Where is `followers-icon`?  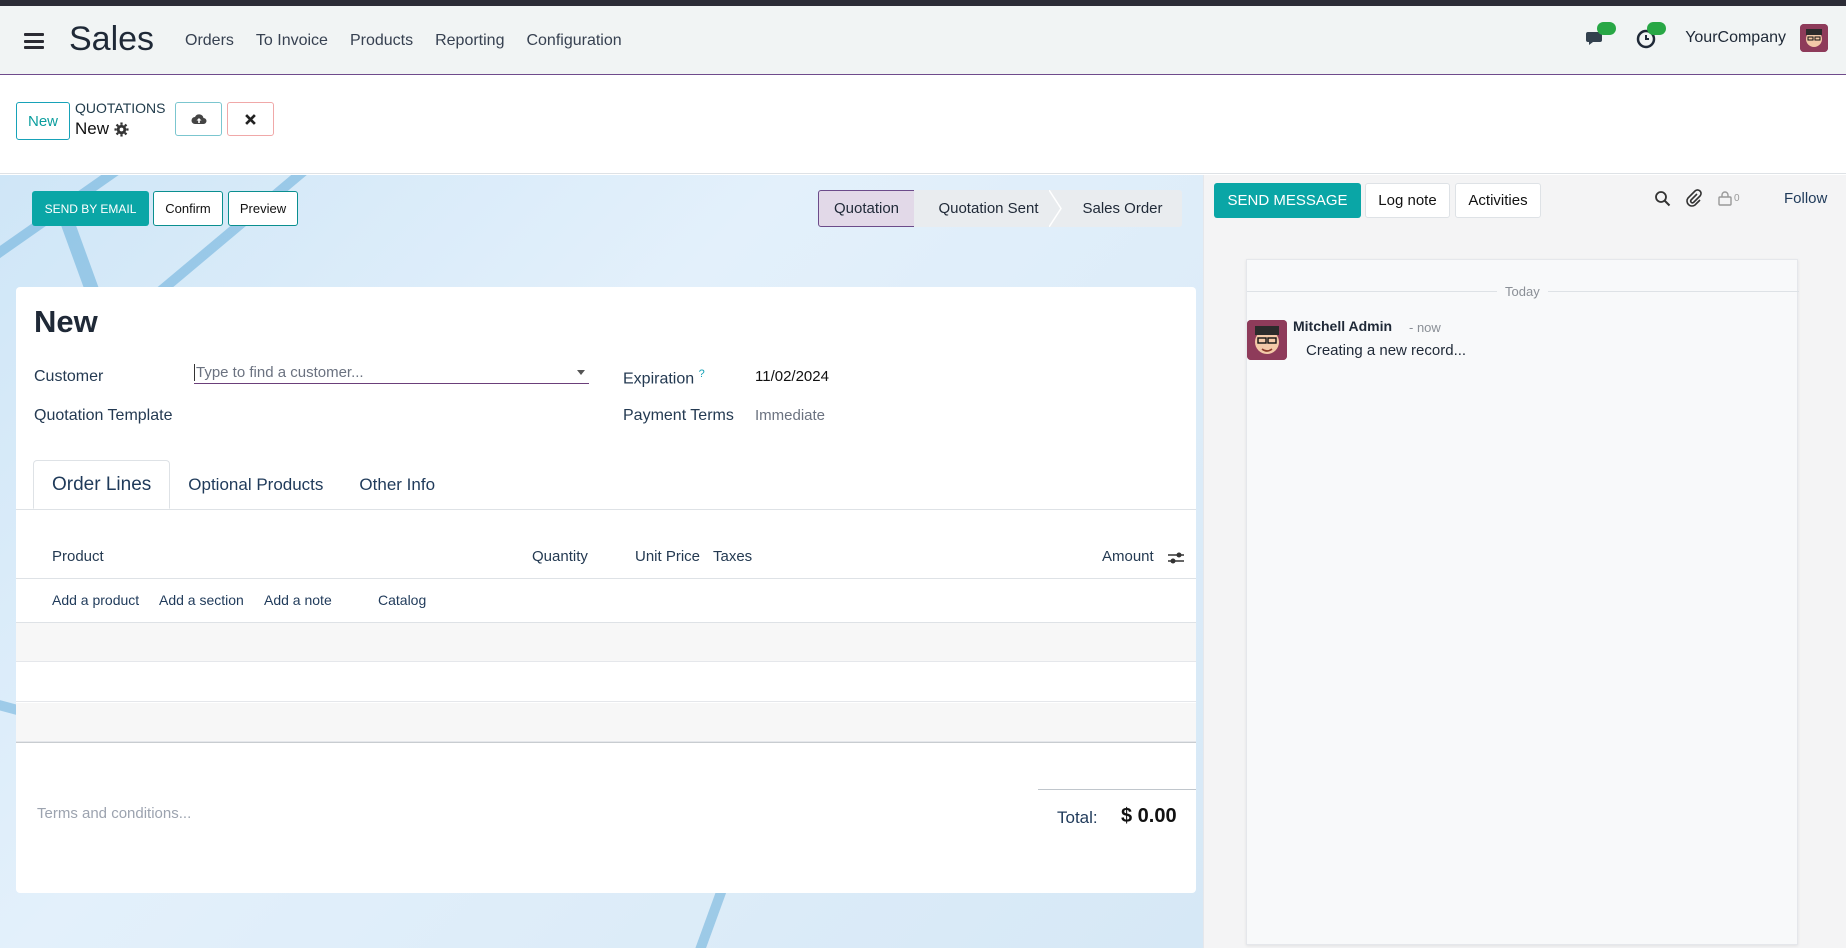
followers-icon is located at coordinates (1725, 198).